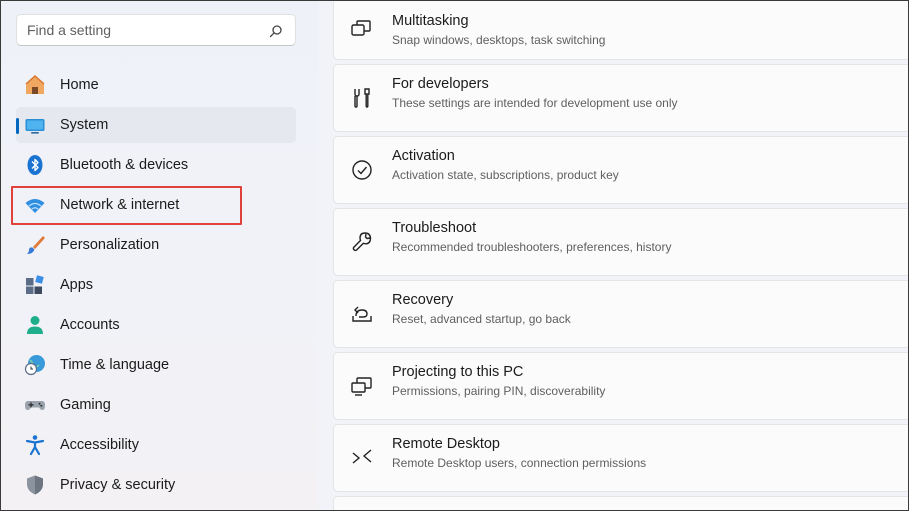 The image size is (909, 511). What do you see at coordinates (35, 405) in the screenshot?
I see `gamepad-icon` at bounding box center [35, 405].